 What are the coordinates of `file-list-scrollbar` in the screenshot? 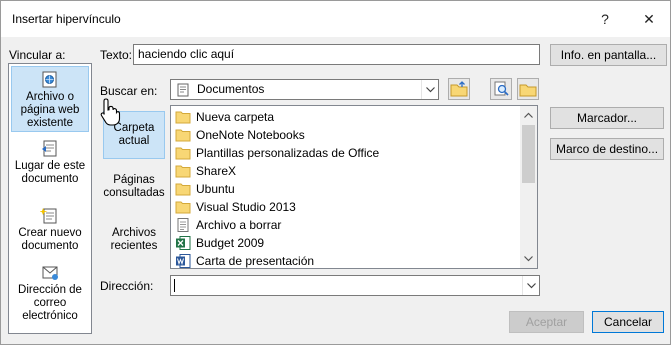 It's located at (528, 187).